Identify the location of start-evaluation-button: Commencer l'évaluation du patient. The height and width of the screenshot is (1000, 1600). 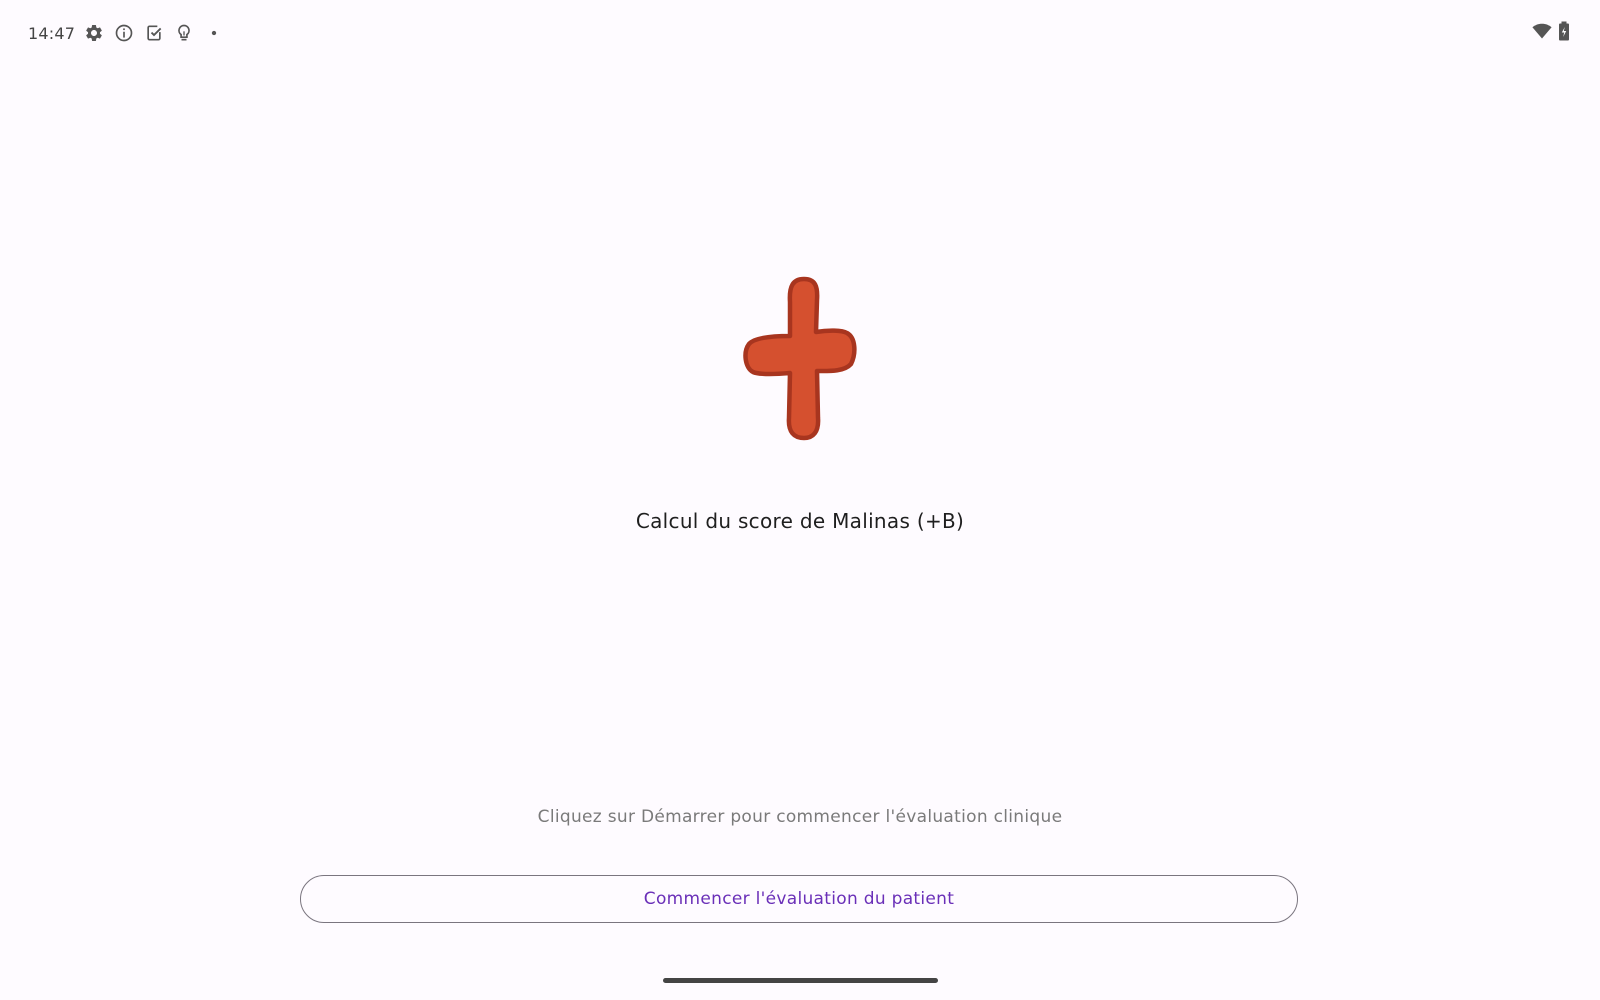
(799, 899).